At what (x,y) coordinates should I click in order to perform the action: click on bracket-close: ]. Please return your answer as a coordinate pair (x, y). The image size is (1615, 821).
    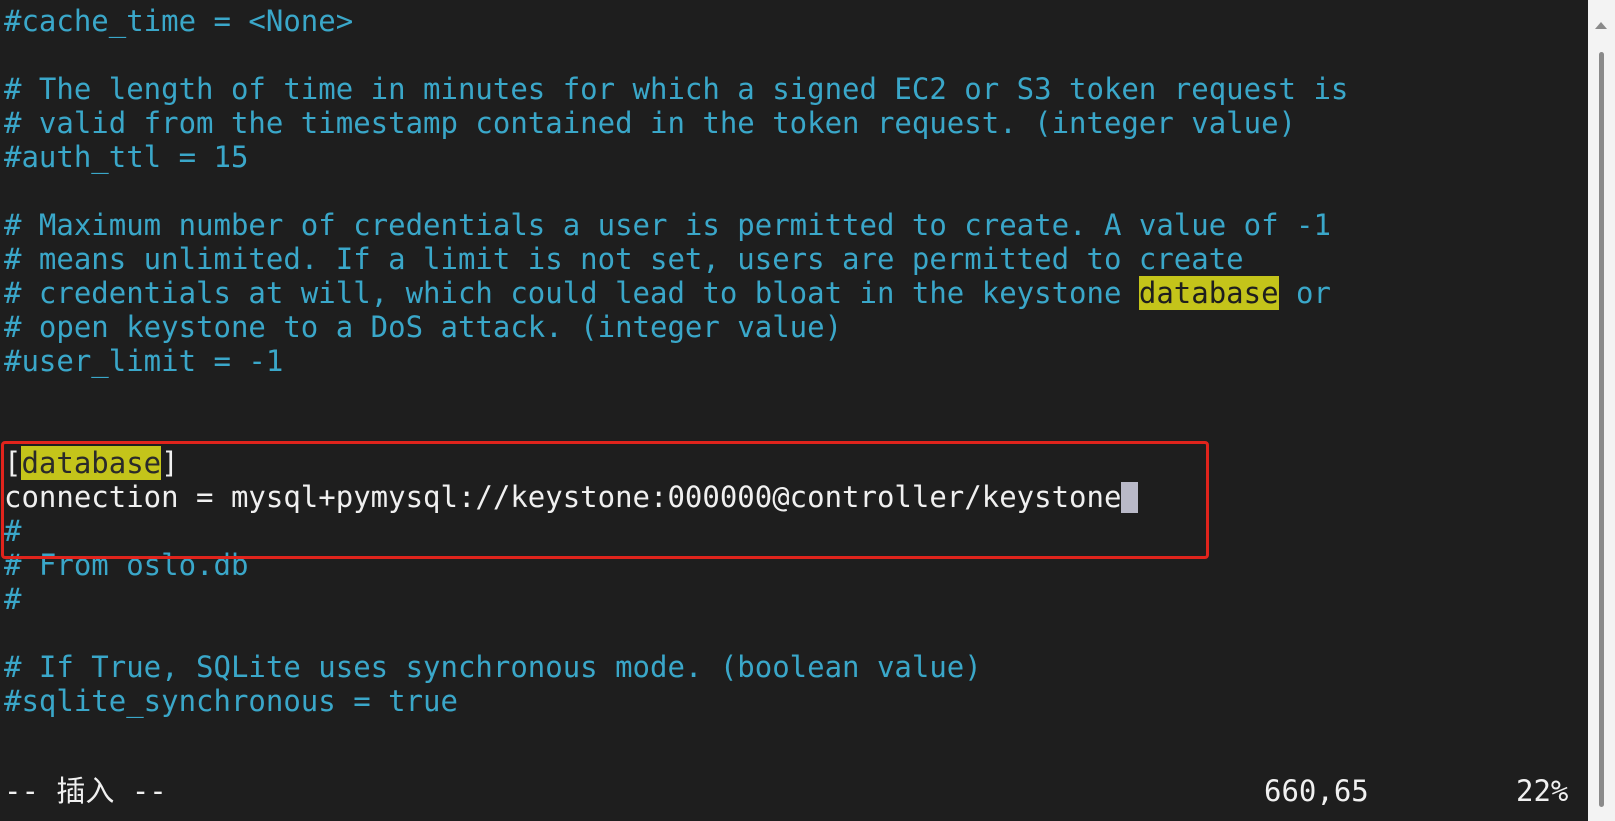
    Looking at the image, I should click on (170, 463).